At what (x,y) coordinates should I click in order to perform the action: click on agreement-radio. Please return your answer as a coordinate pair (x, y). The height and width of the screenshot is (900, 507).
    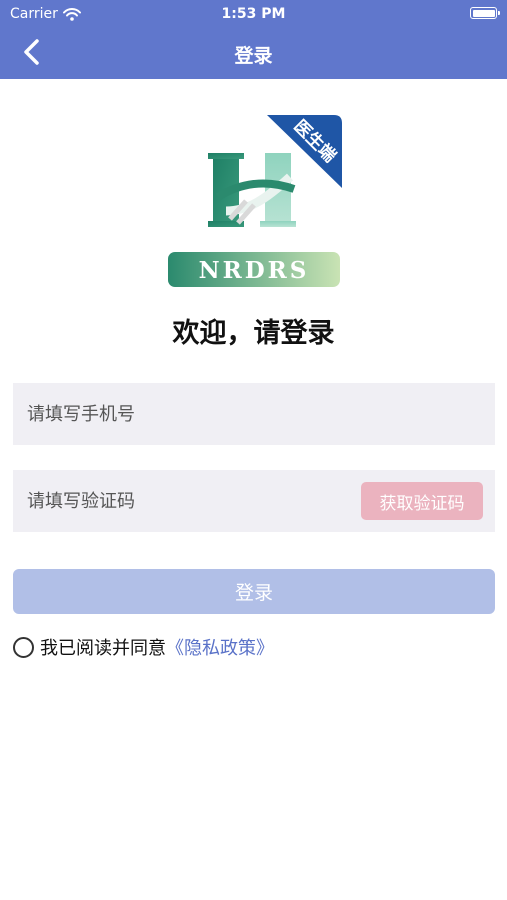
    Looking at the image, I should click on (23, 647).